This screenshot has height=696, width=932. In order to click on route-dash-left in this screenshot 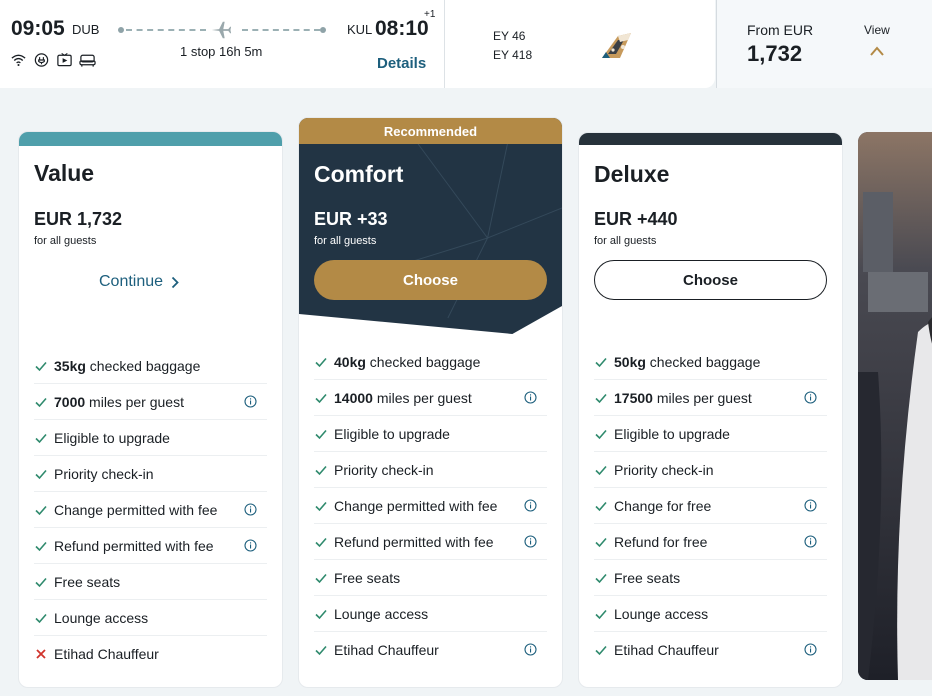, I will do `click(166, 30)`.